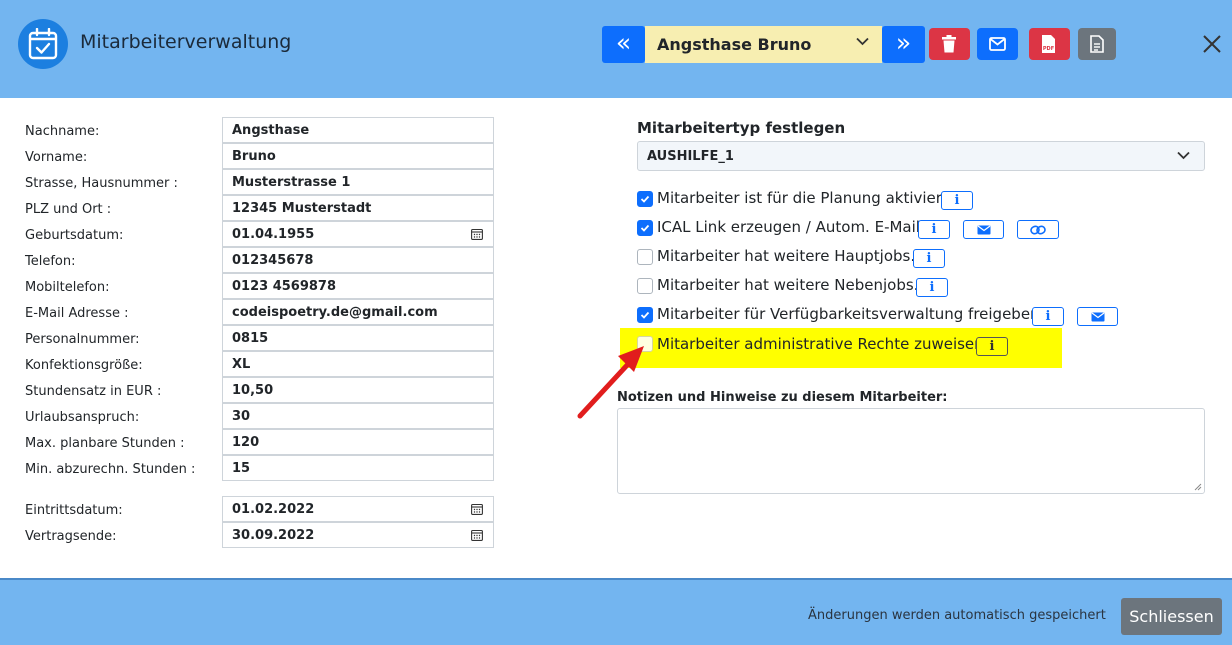 The image size is (1232, 645). What do you see at coordinates (358, 468) in the screenshot?
I see `input-min-stunden: 15` at bounding box center [358, 468].